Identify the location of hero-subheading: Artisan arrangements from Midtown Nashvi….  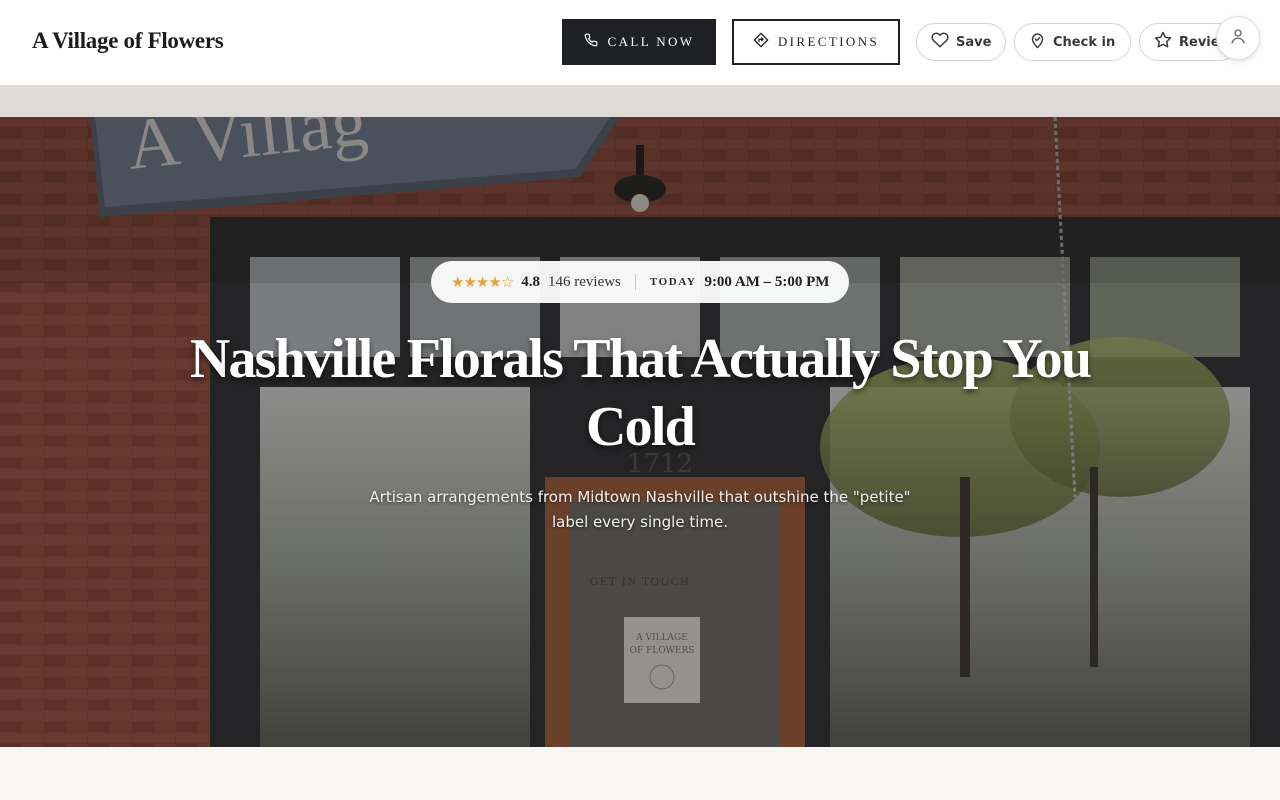
(640, 509).